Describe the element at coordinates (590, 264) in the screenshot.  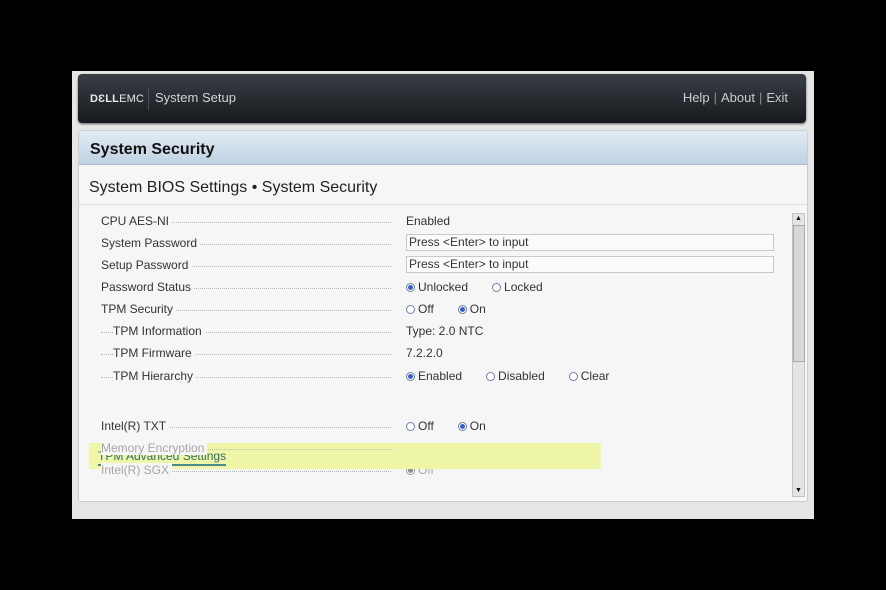
I see `setup-password-input: Press <Enter> to input` at that location.